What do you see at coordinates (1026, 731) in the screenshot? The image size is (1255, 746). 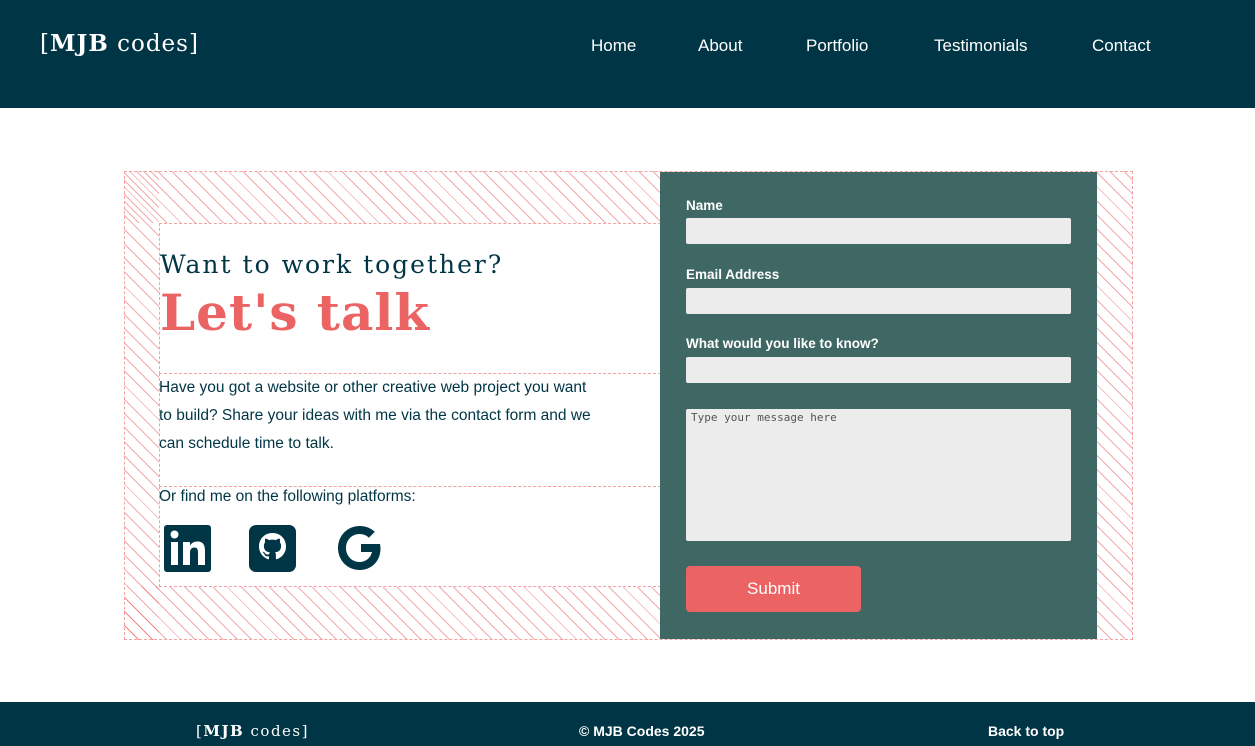 I see `back-to-top-link: Back to top` at bounding box center [1026, 731].